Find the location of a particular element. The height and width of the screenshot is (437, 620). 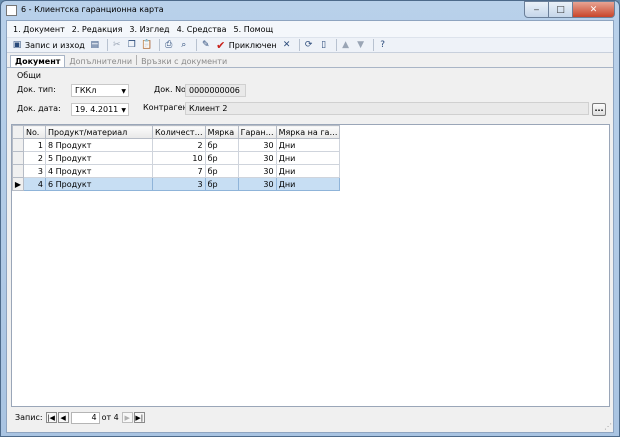

save-and-exit-button: ▣ Запис и изход is located at coordinates (48, 45).